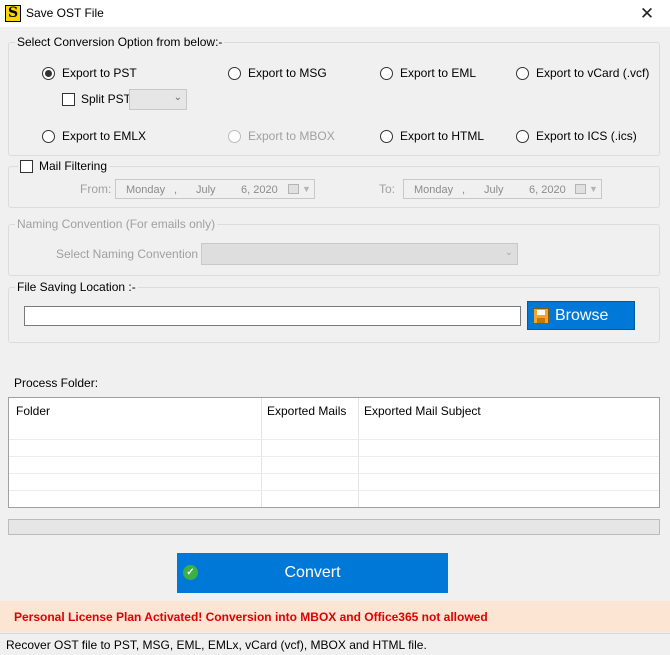  I want to click on radio-export-msg: Export to MSG, so click(277, 73).